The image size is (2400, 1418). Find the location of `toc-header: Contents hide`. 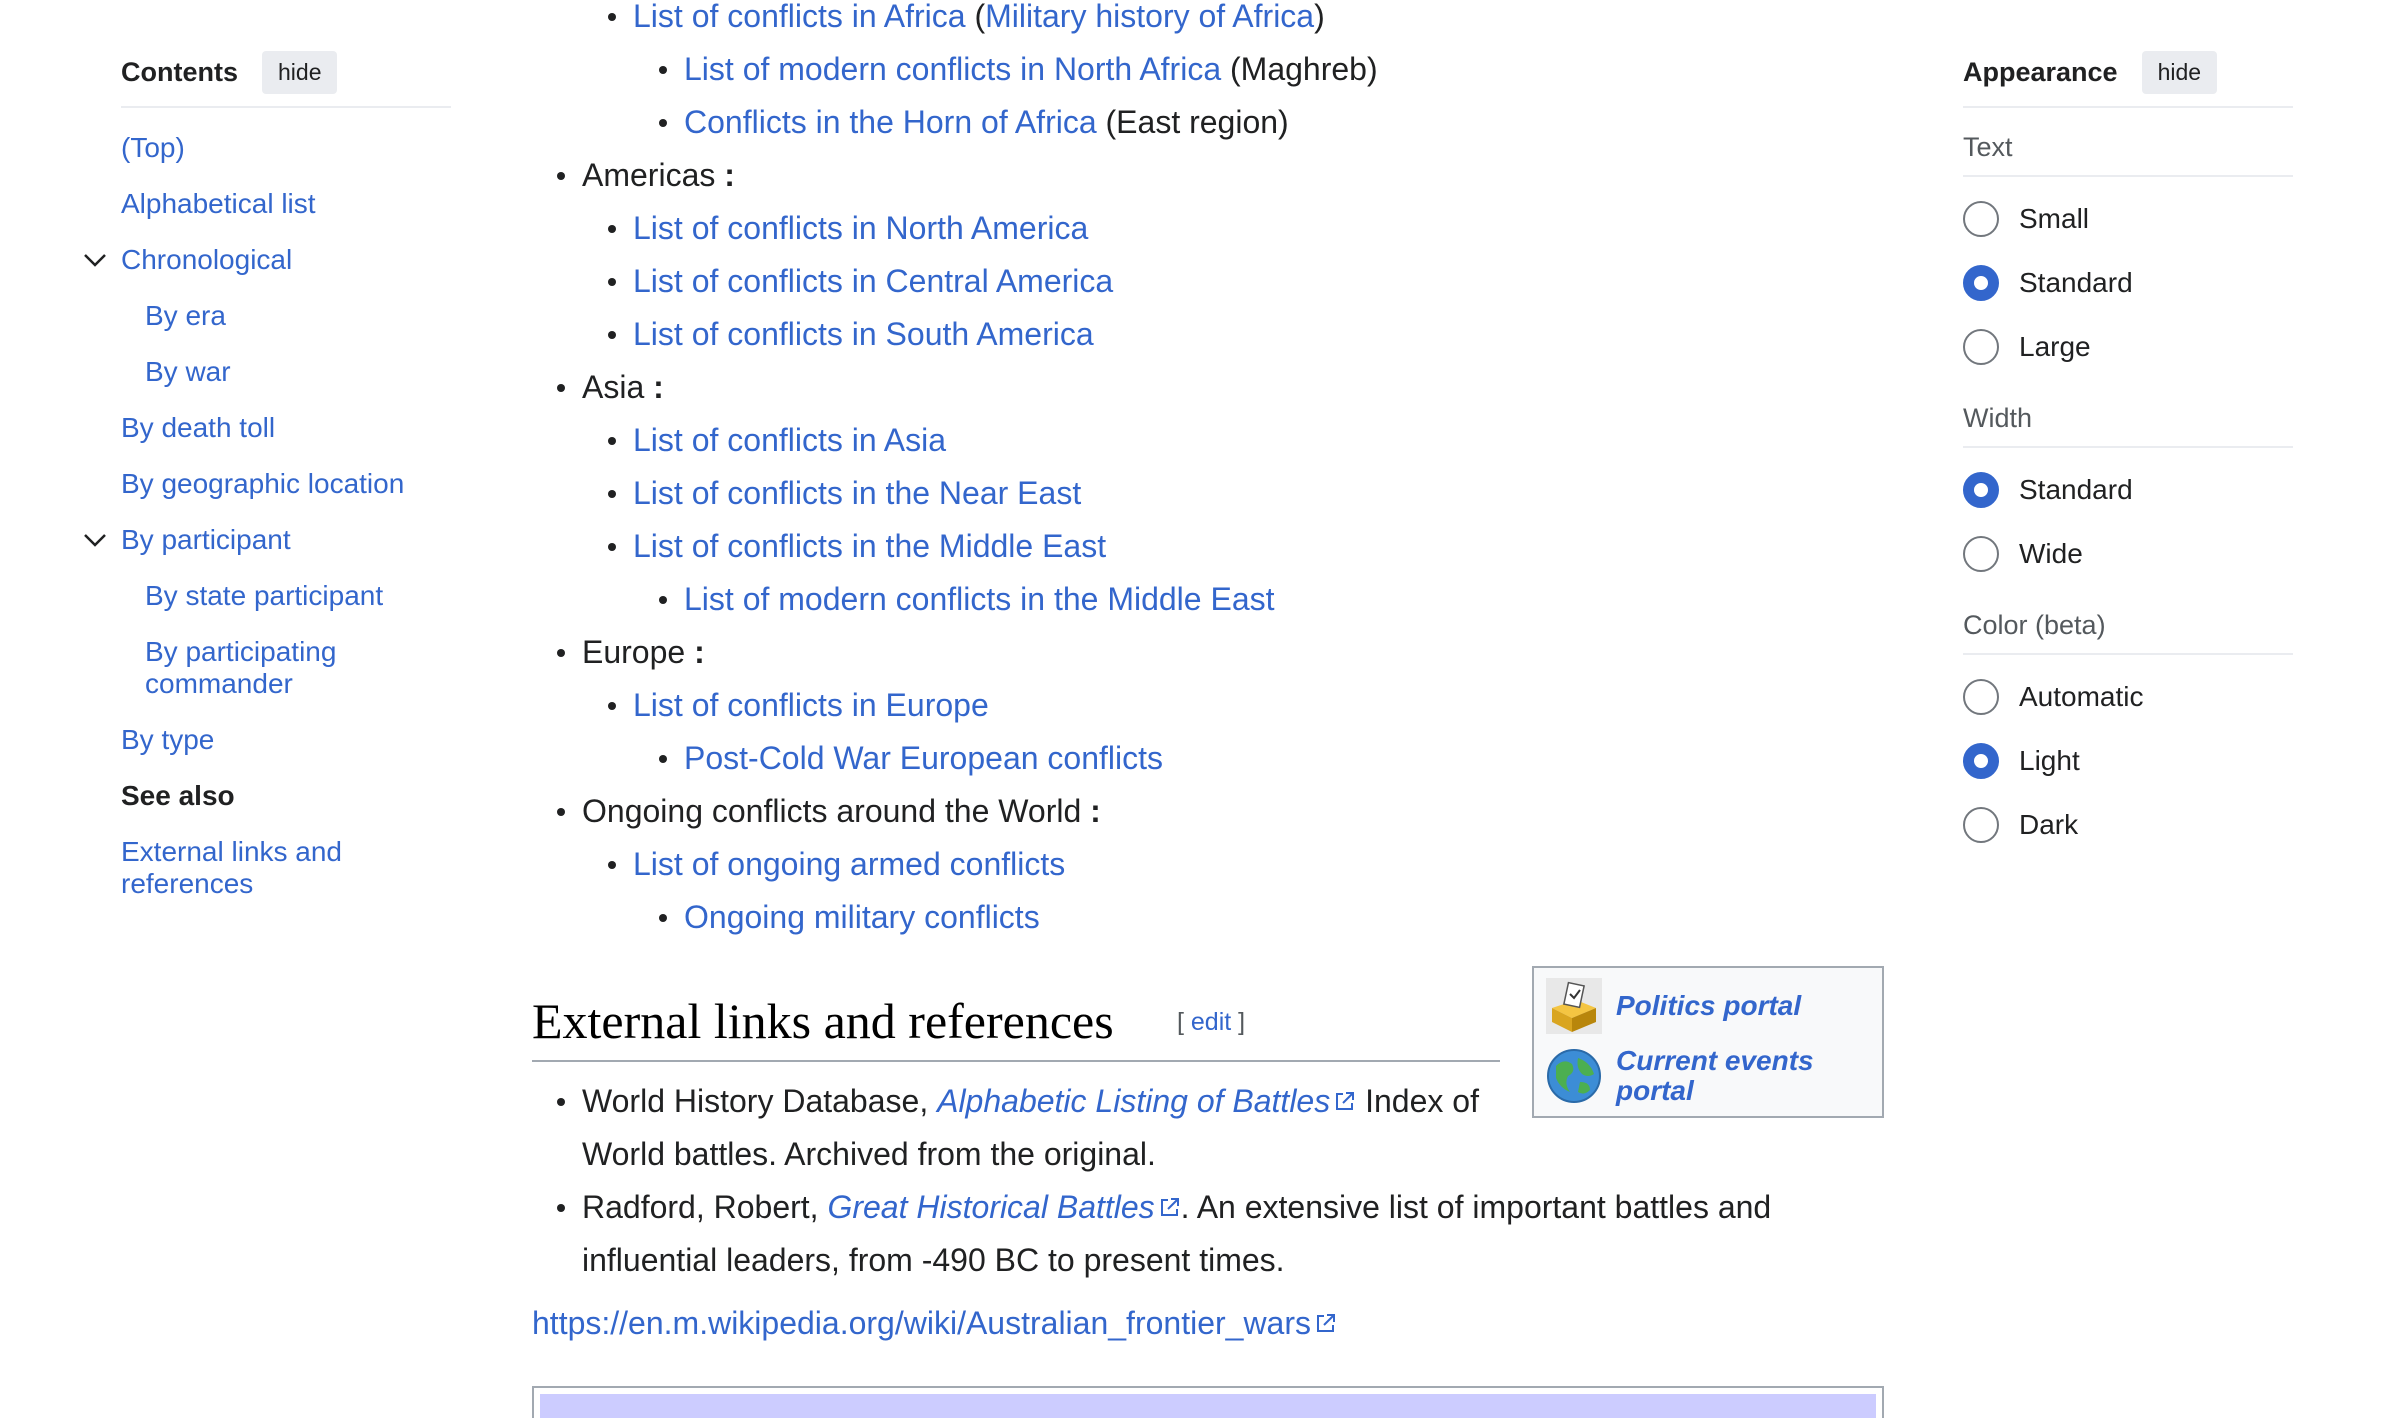

toc-header: Contents hide is located at coordinates (286, 78).